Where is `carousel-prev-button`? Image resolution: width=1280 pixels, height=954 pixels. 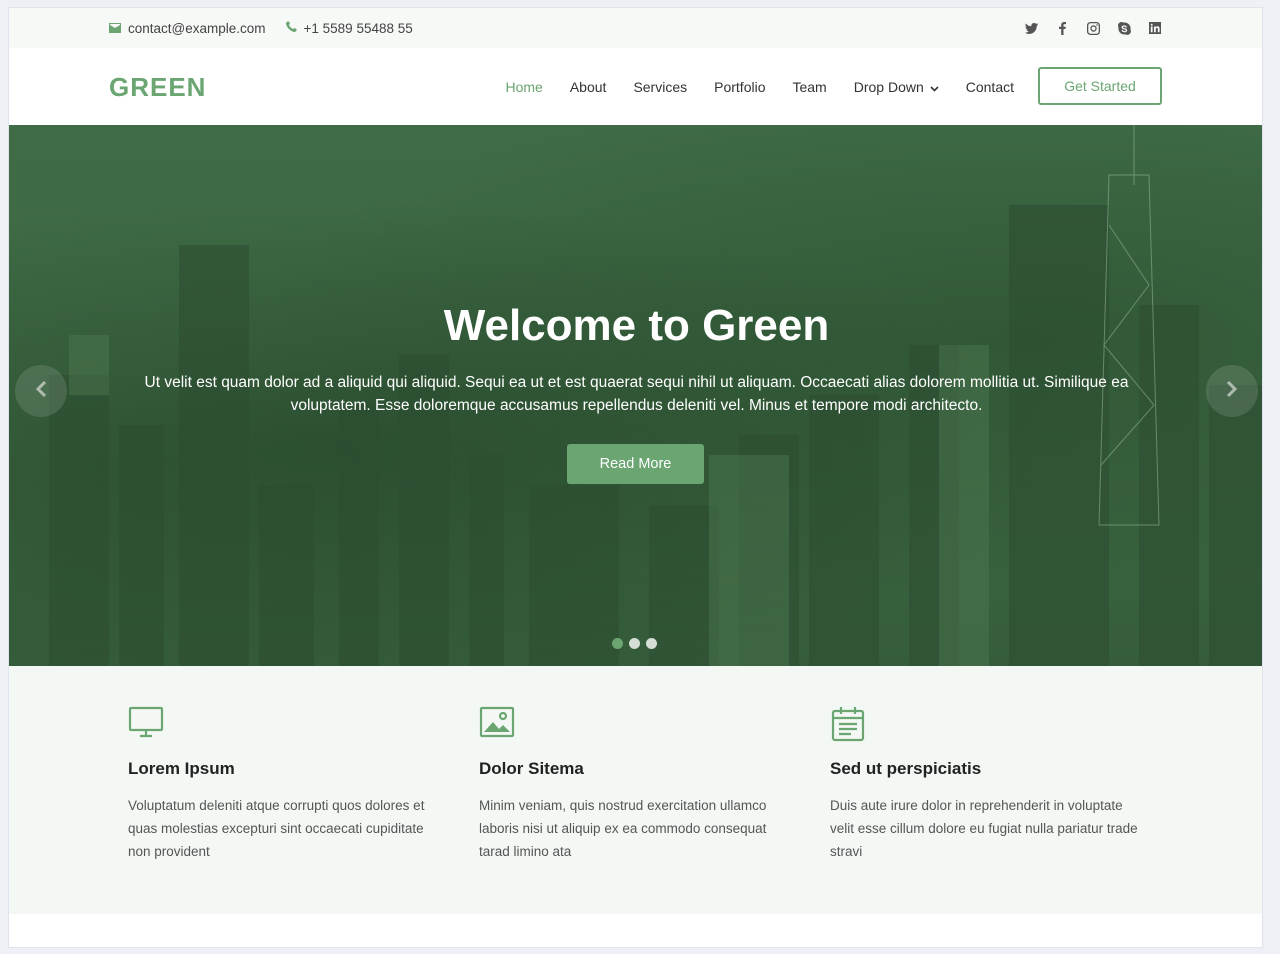 carousel-prev-button is located at coordinates (41, 391).